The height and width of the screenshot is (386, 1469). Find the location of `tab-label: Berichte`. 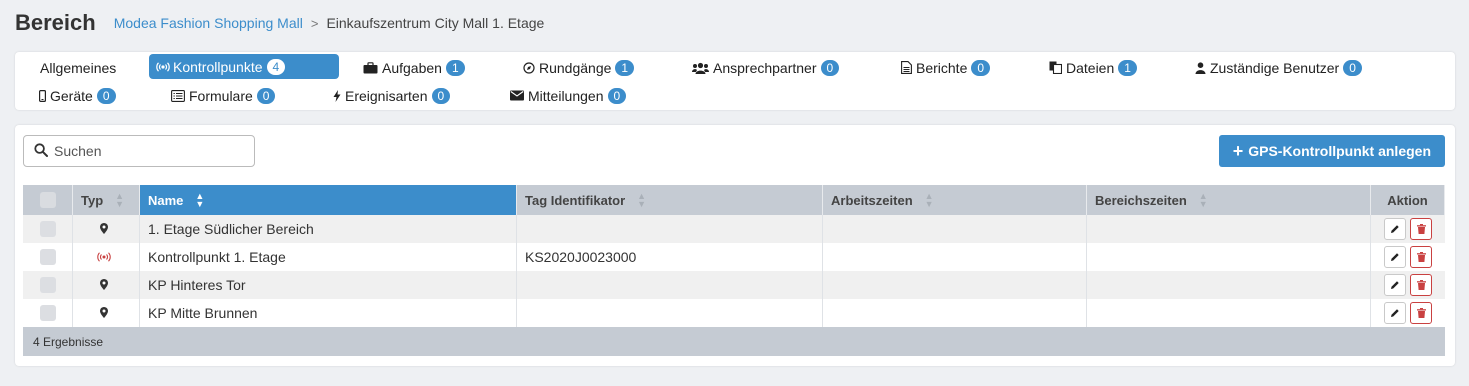

tab-label: Berichte is located at coordinates (942, 67).